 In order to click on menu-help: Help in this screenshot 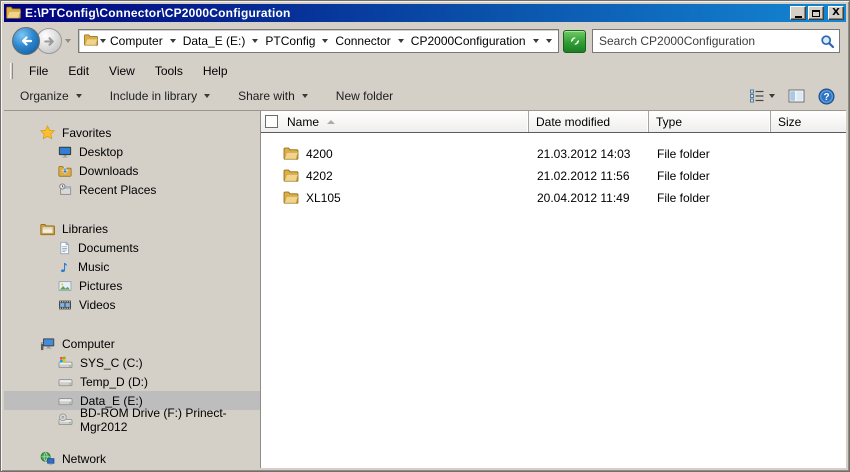, I will do `click(215, 71)`.